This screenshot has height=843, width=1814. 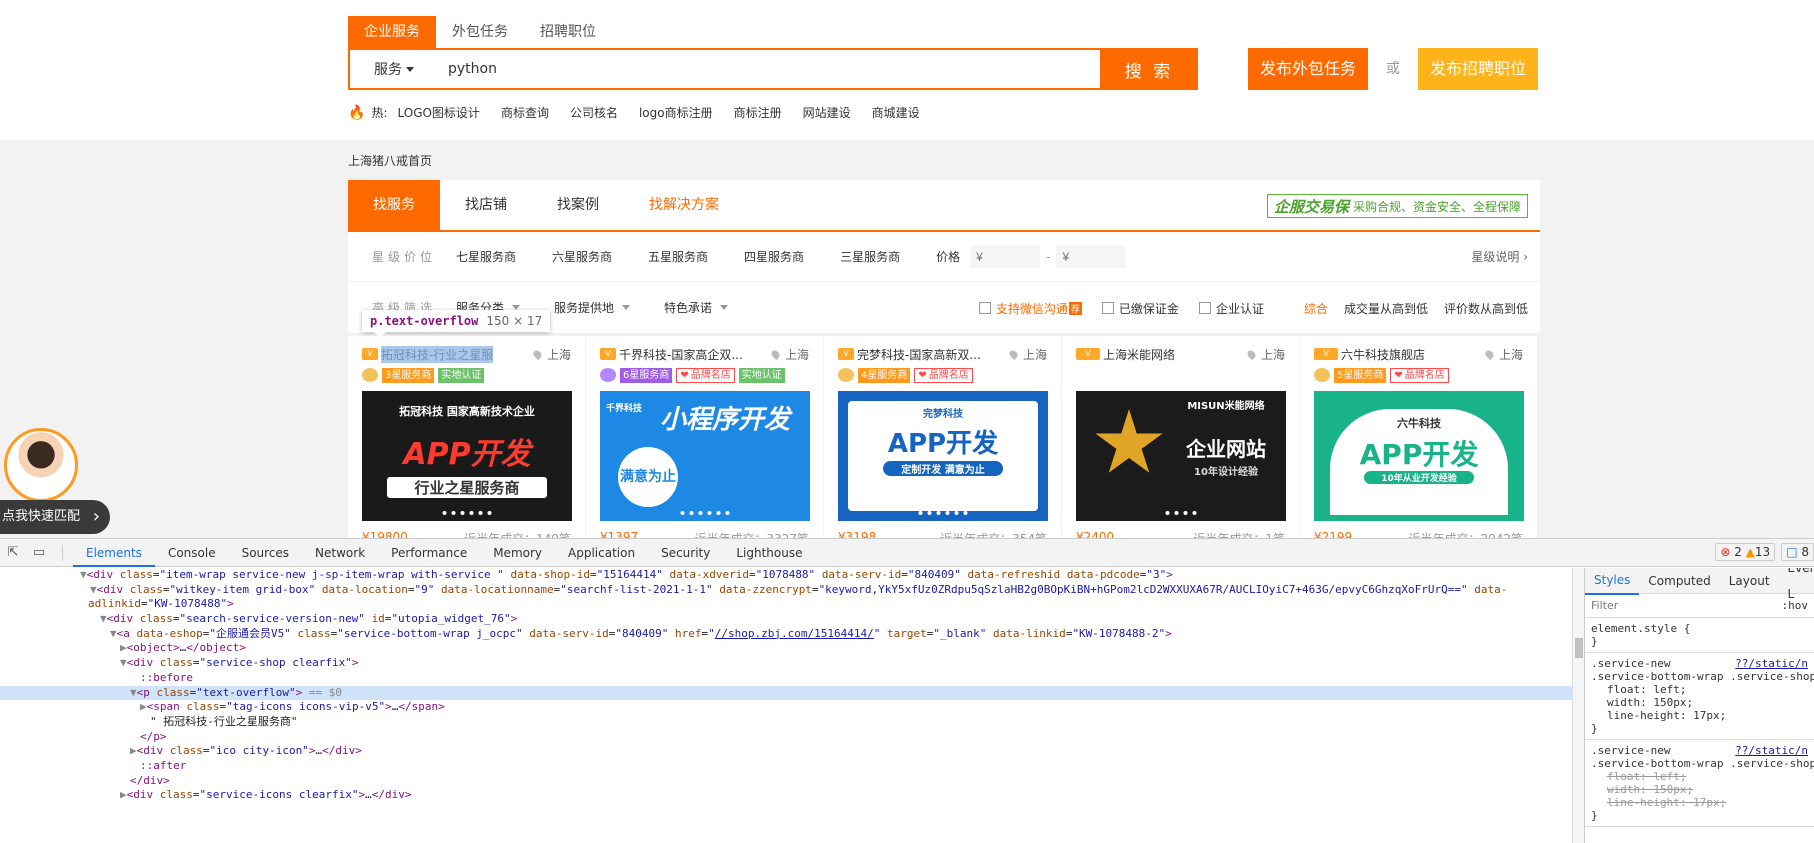 I want to click on css-property-overridden: float: left;, so click(x=1699, y=776).